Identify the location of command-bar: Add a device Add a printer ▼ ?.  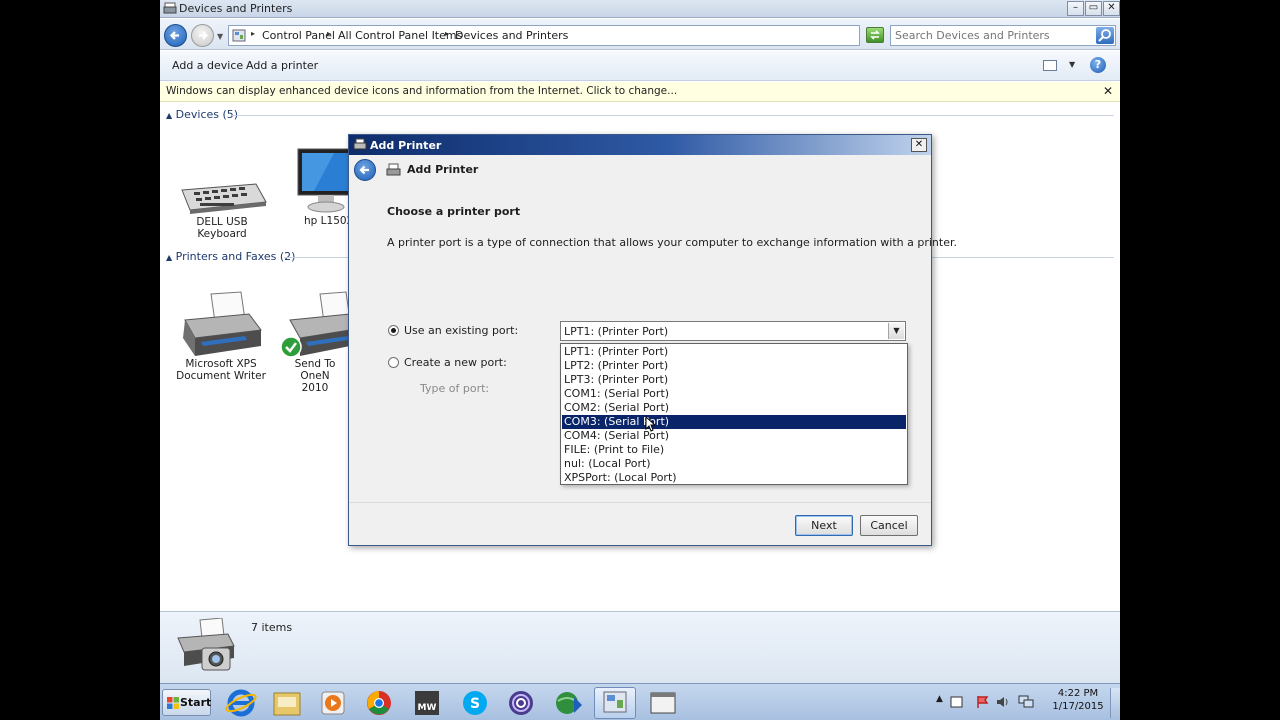
(640, 66).